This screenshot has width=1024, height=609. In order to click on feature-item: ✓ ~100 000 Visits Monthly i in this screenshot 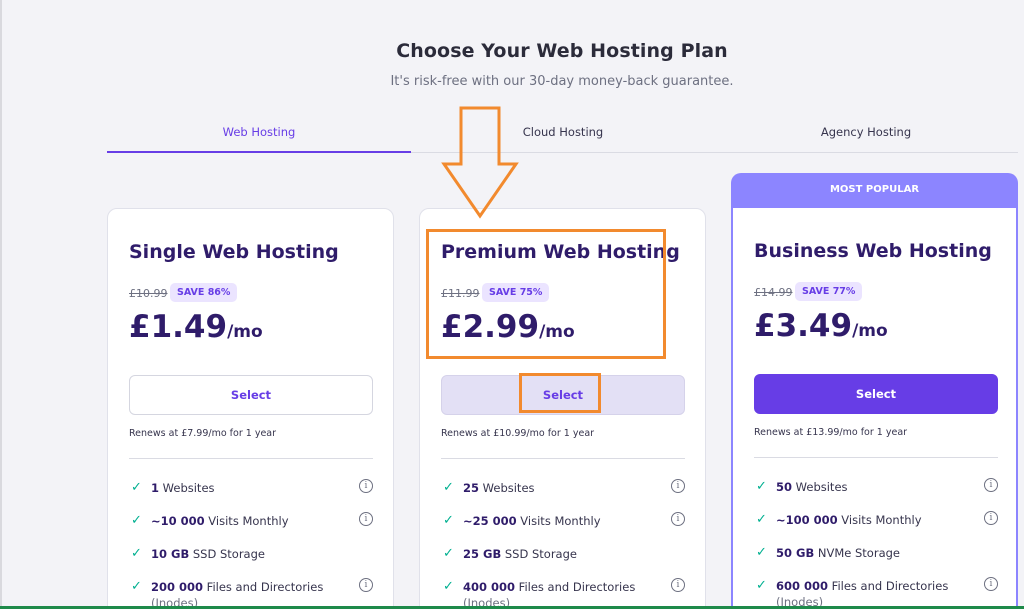, I will do `click(876, 527)`.